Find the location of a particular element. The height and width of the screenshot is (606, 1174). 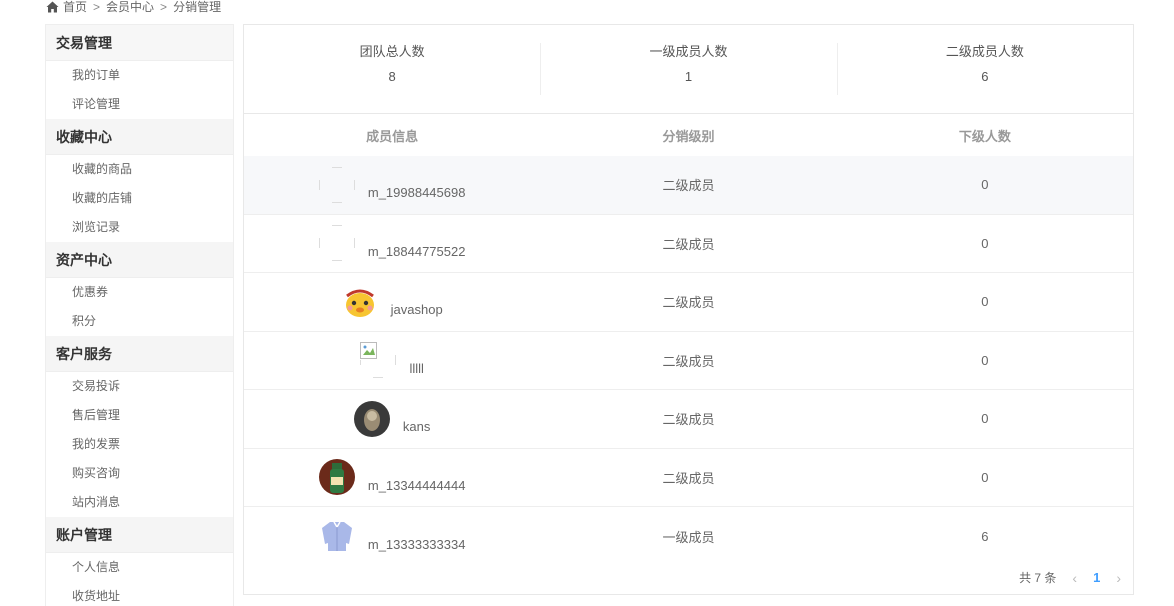

stat-label: 团队总人数 is located at coordinates (392, 51).